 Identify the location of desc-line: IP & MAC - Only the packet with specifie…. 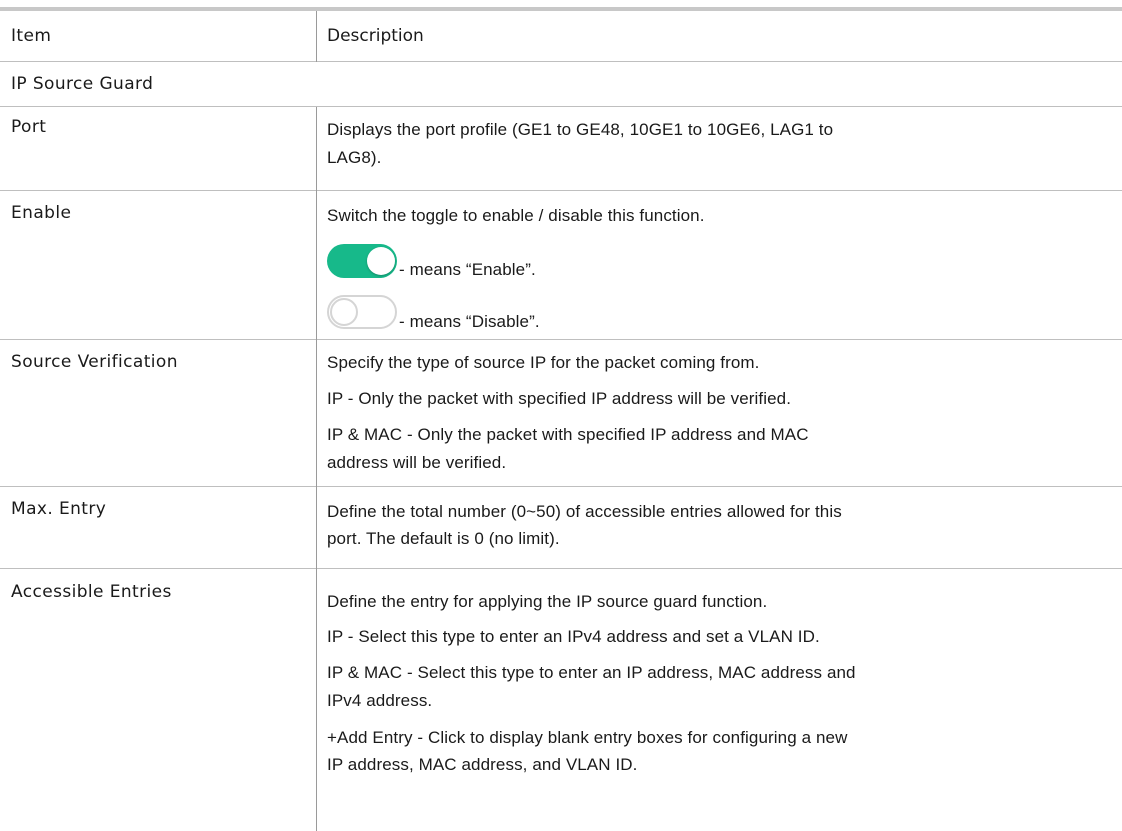
(568, 434).